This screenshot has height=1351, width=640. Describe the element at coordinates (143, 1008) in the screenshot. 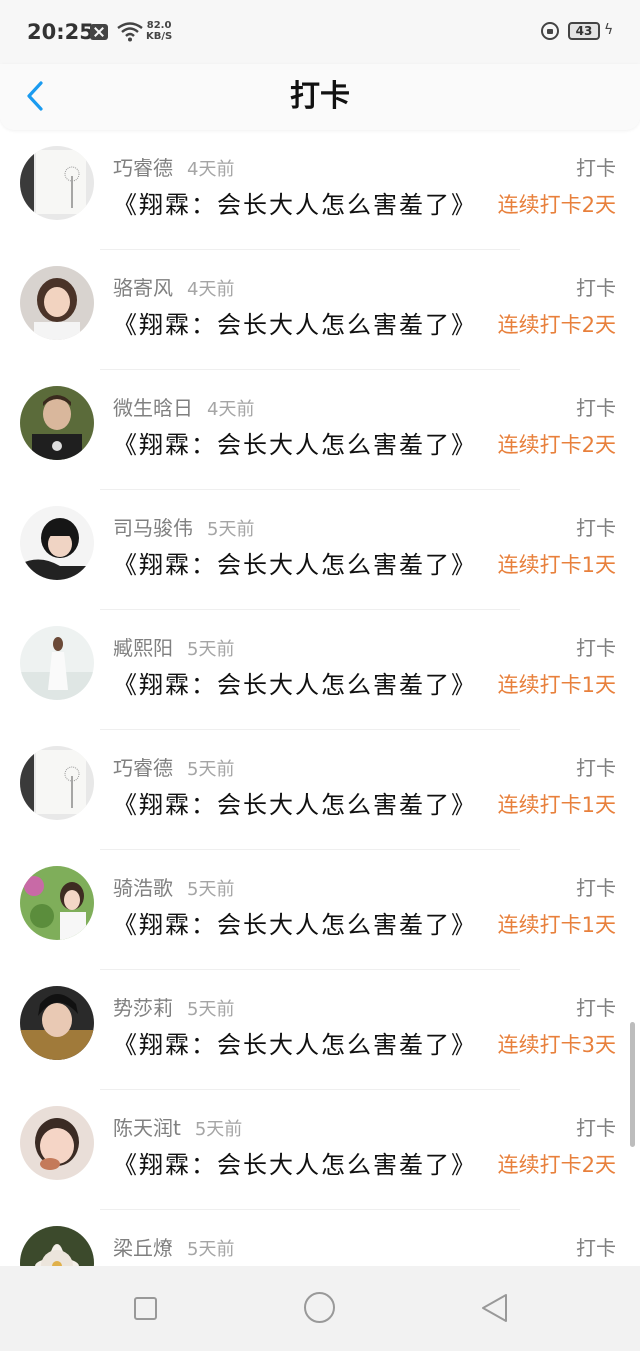

I see `user-name: 势莎莉` at that location.